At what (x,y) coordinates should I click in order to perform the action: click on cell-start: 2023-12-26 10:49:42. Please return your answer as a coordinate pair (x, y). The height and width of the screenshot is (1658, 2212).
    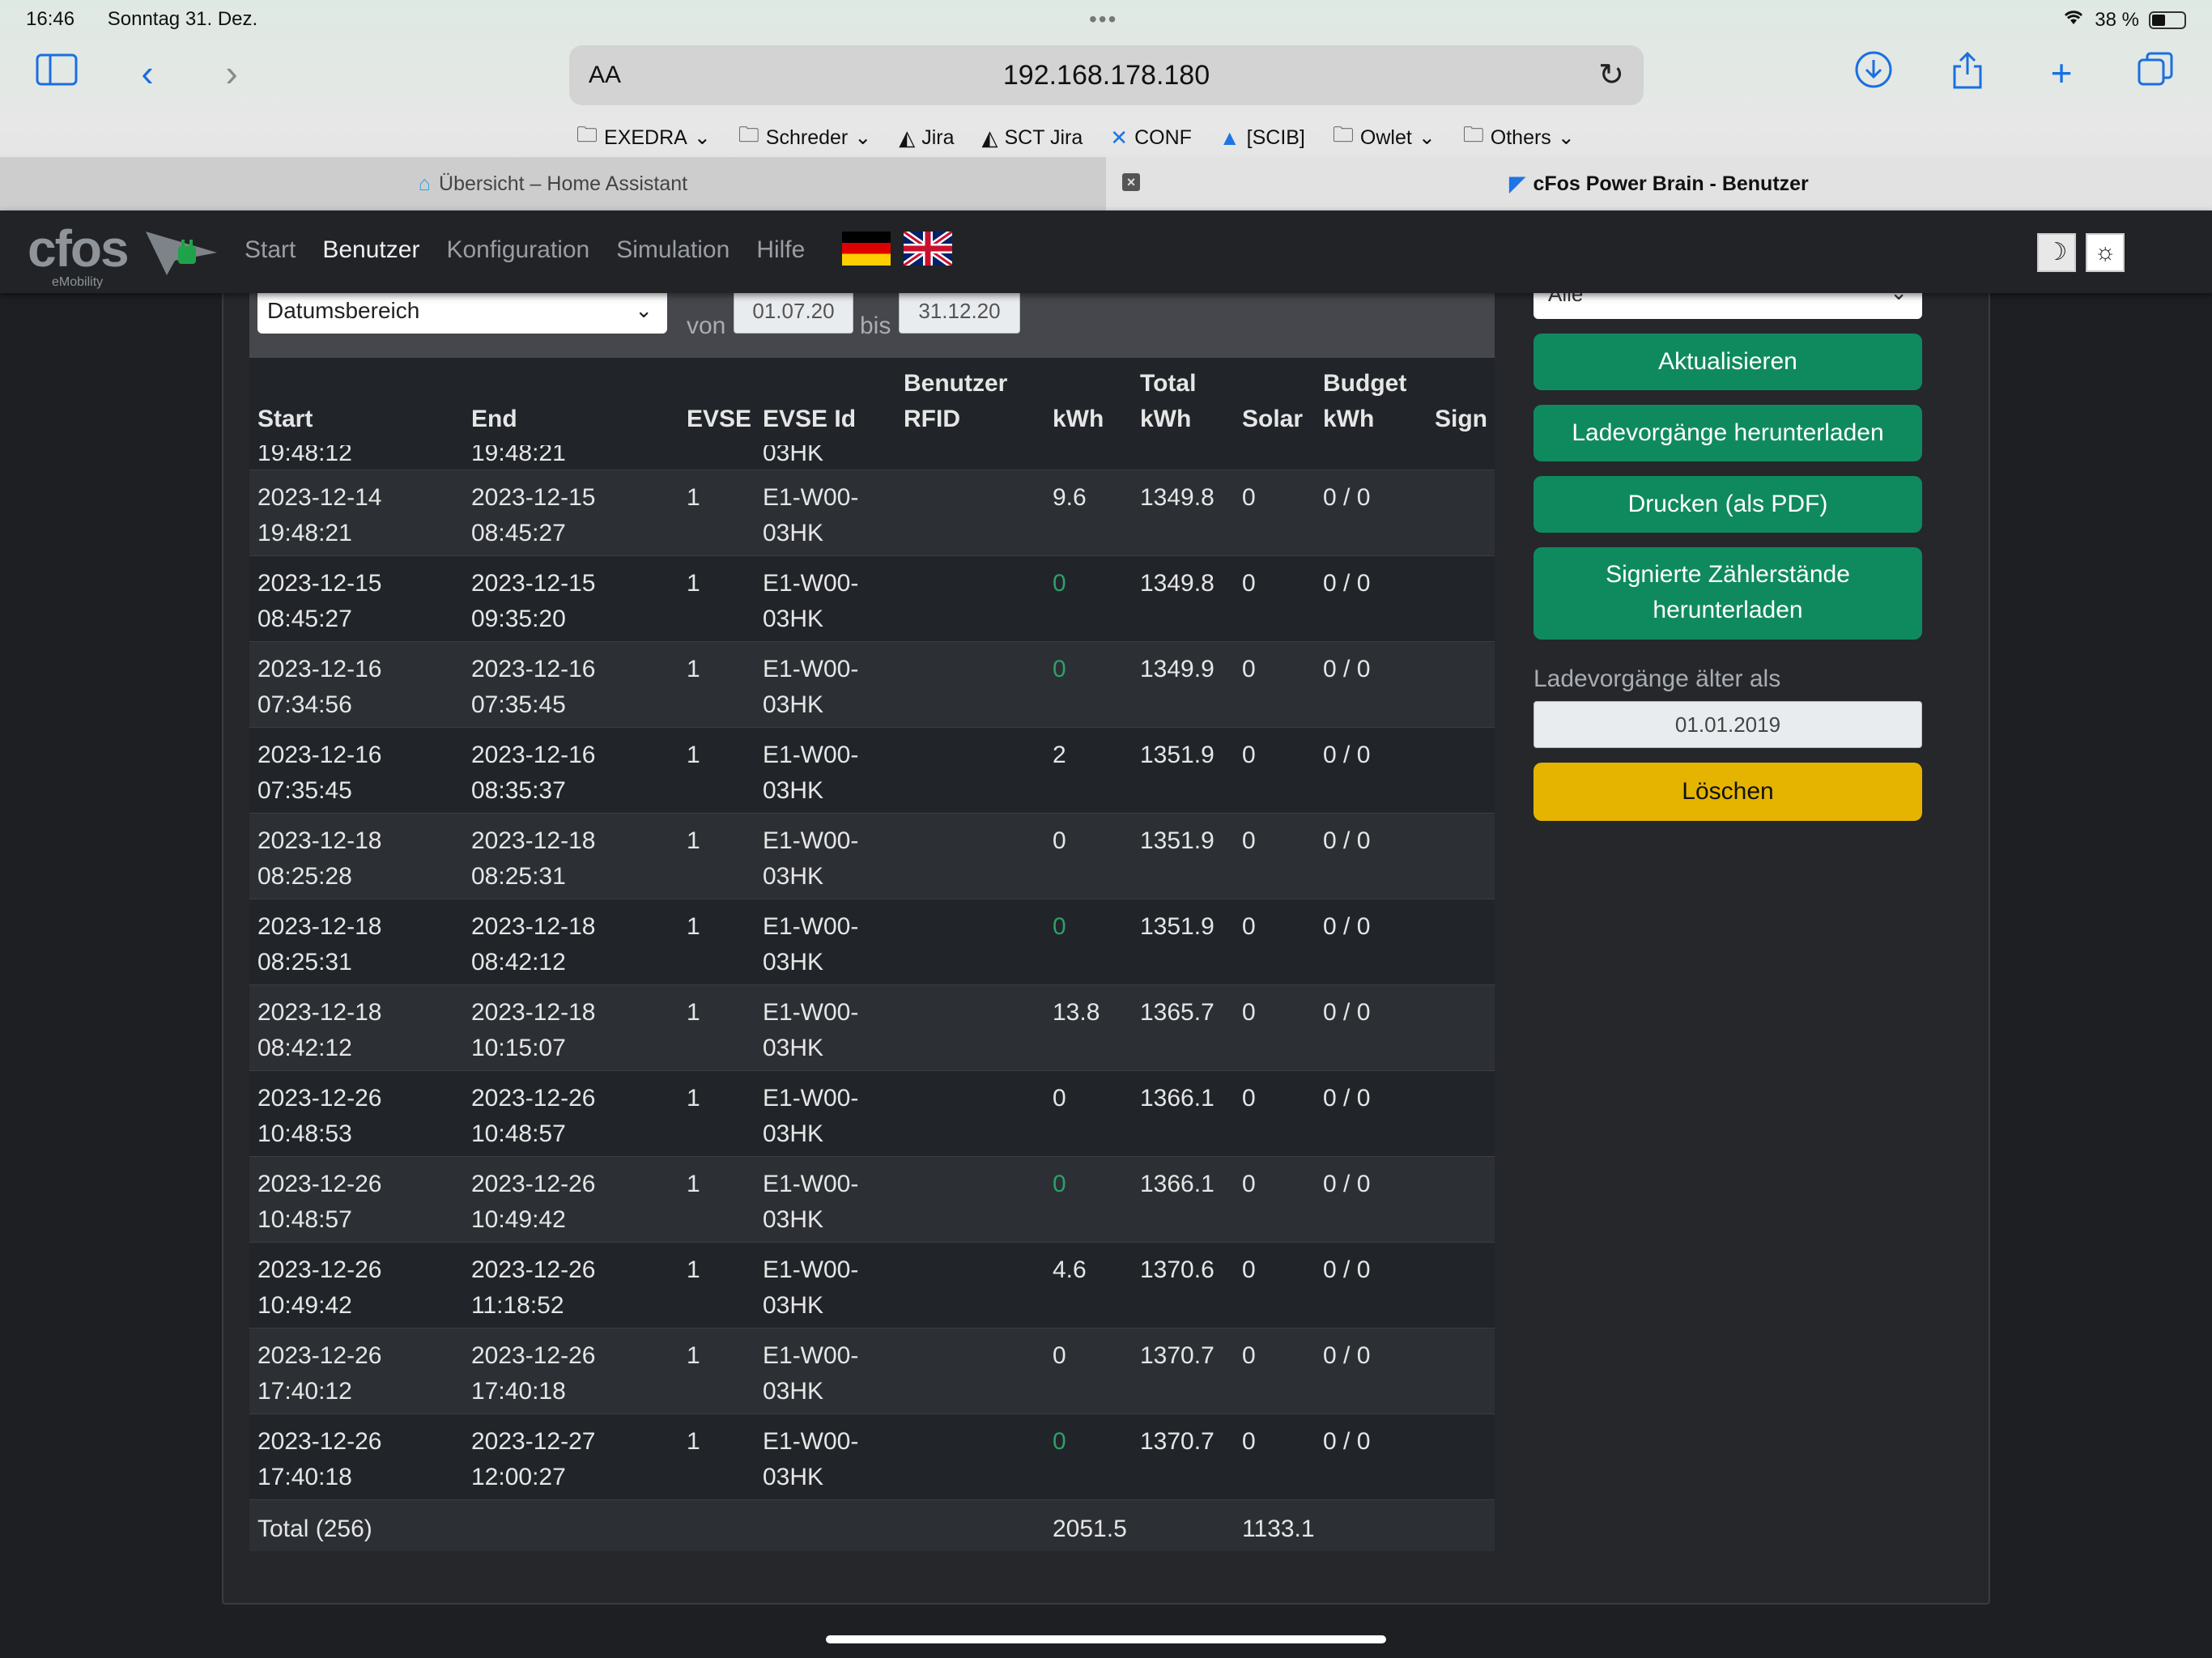
    Looking at the image, I should click on (356, 1284).